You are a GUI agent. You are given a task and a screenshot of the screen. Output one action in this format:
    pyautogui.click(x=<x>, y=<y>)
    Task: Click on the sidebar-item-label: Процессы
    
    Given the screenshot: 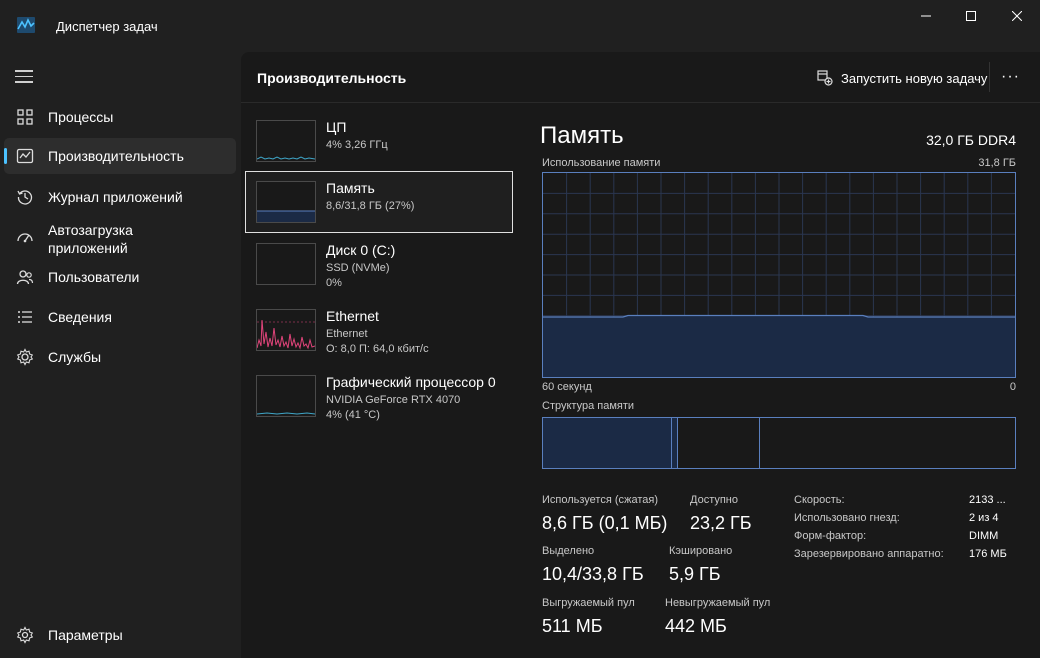 What is the action you would take?
    pyautogui.click(x=81, y=117)
    